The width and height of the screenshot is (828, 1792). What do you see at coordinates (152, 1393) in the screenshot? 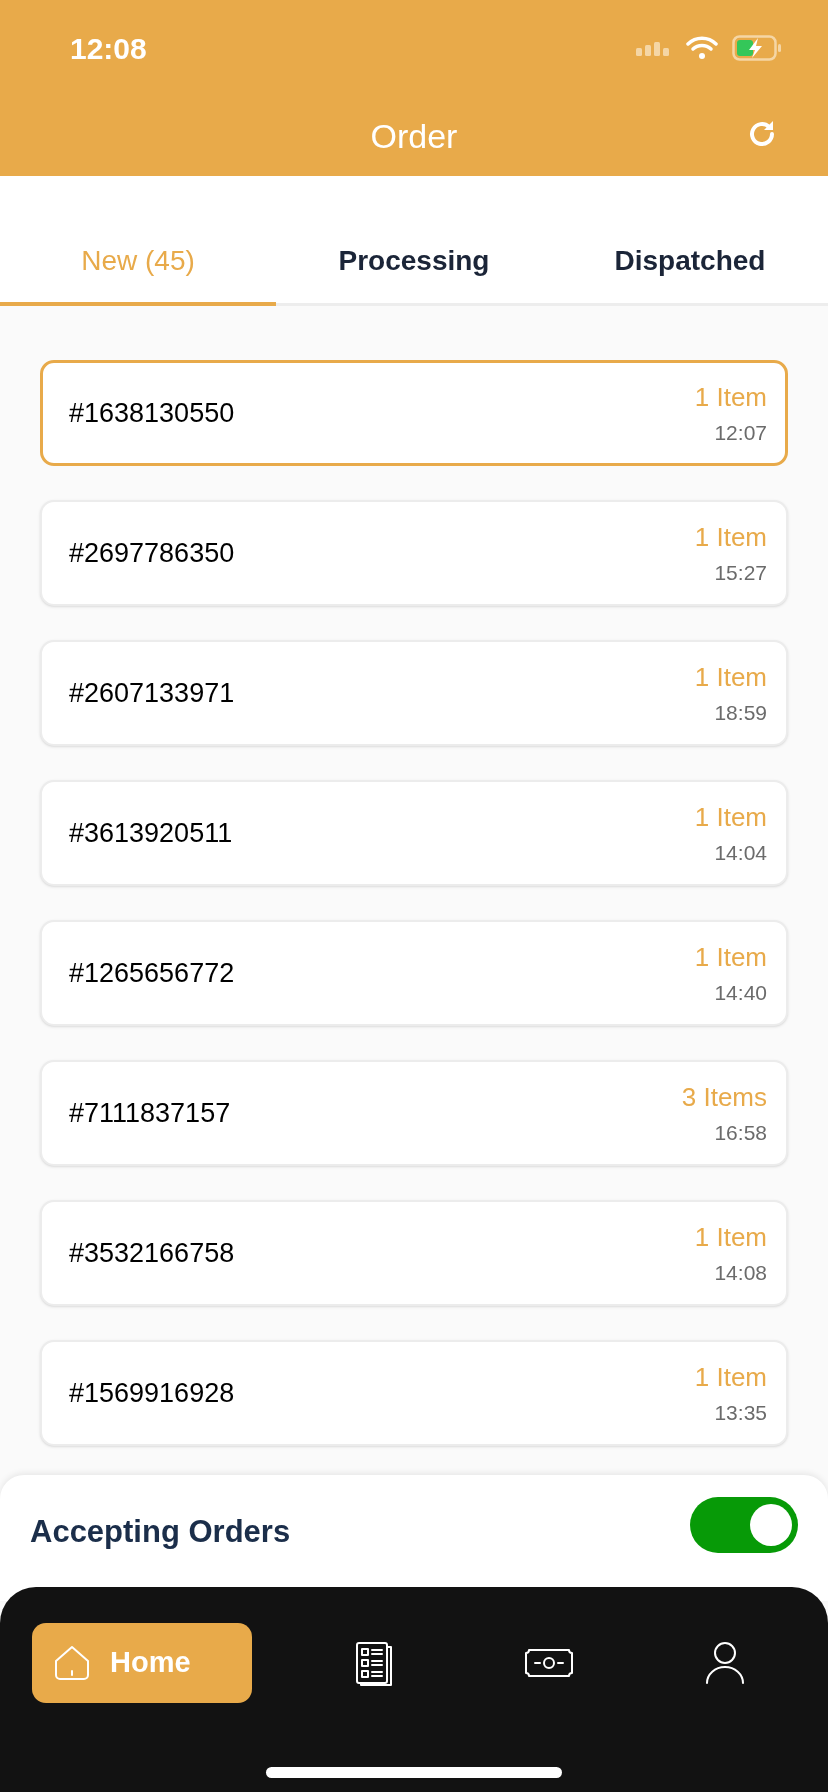
I see `order-number: #1569916928` at bounding box center [152, 1393].